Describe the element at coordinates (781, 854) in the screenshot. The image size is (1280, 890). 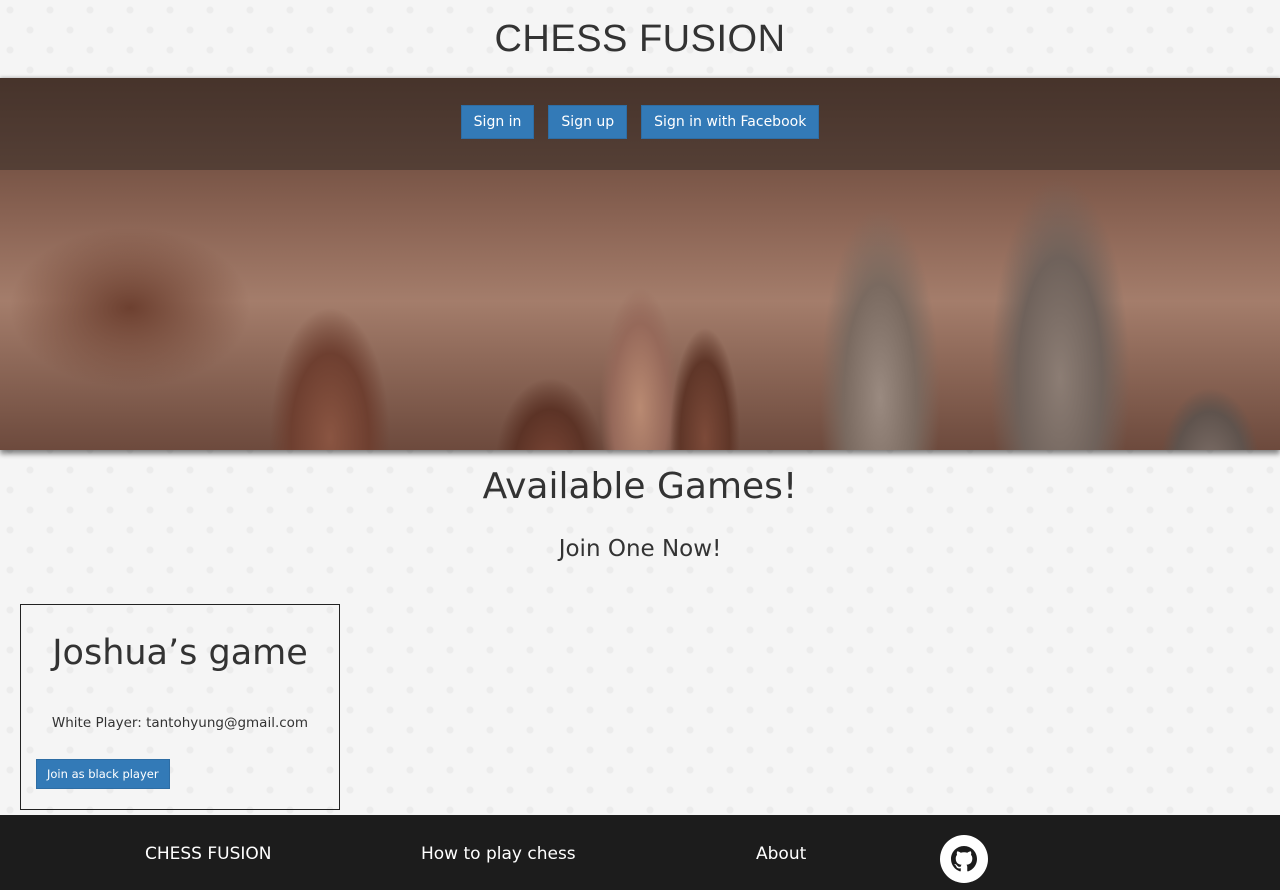
I see `footer-about-link: About` at that location.